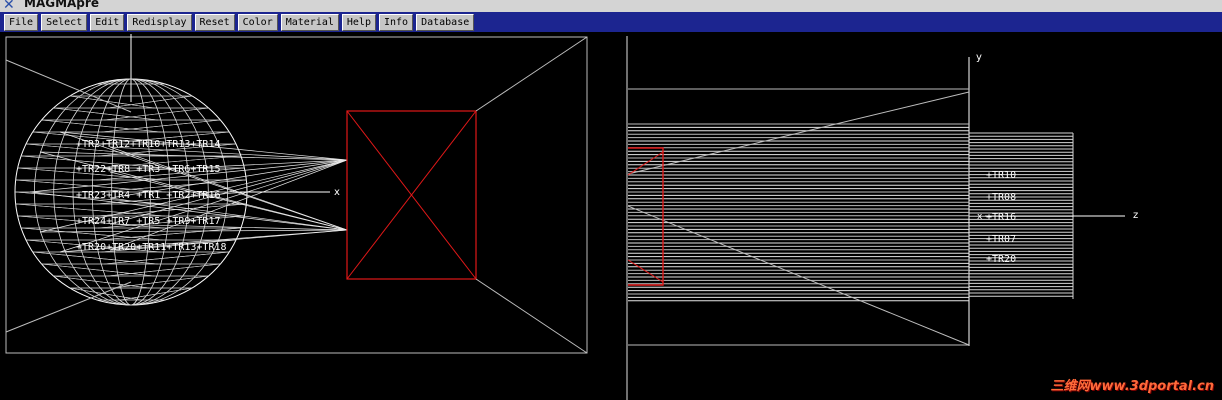  I want to click on menu-color-button: Color, so click(257, 22).